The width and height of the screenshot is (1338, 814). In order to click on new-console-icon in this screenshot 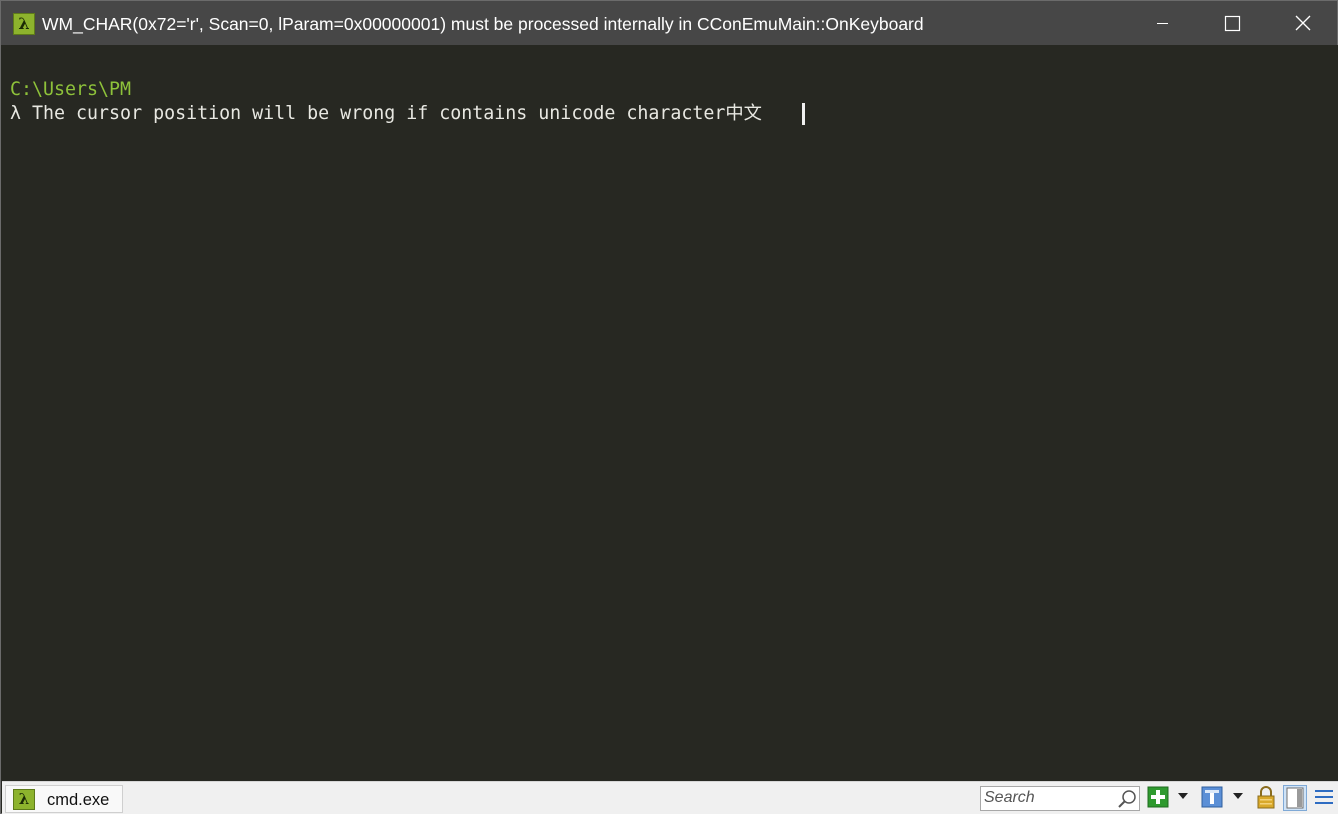, I will do `click(1158, 797)`.